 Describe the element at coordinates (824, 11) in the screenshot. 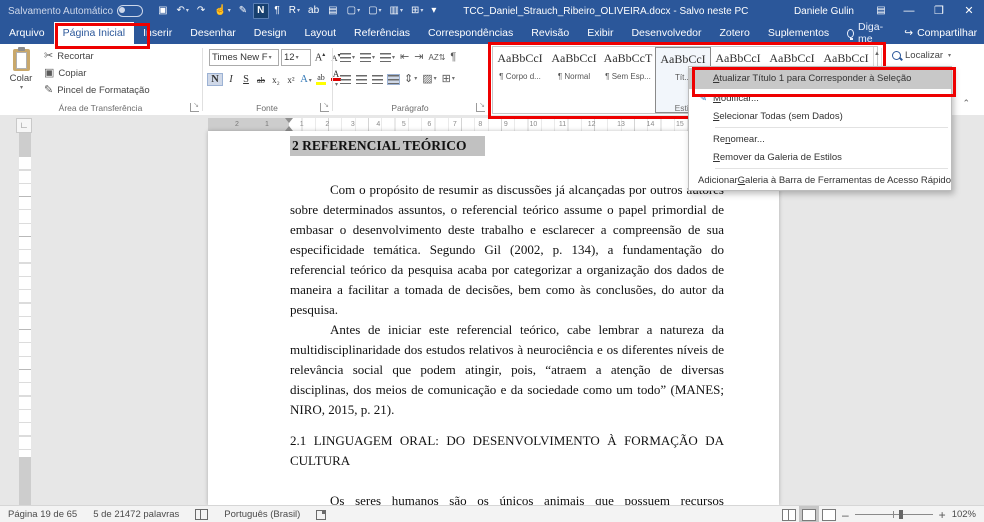

I see `user-name: Daniele Gulin` at that location.